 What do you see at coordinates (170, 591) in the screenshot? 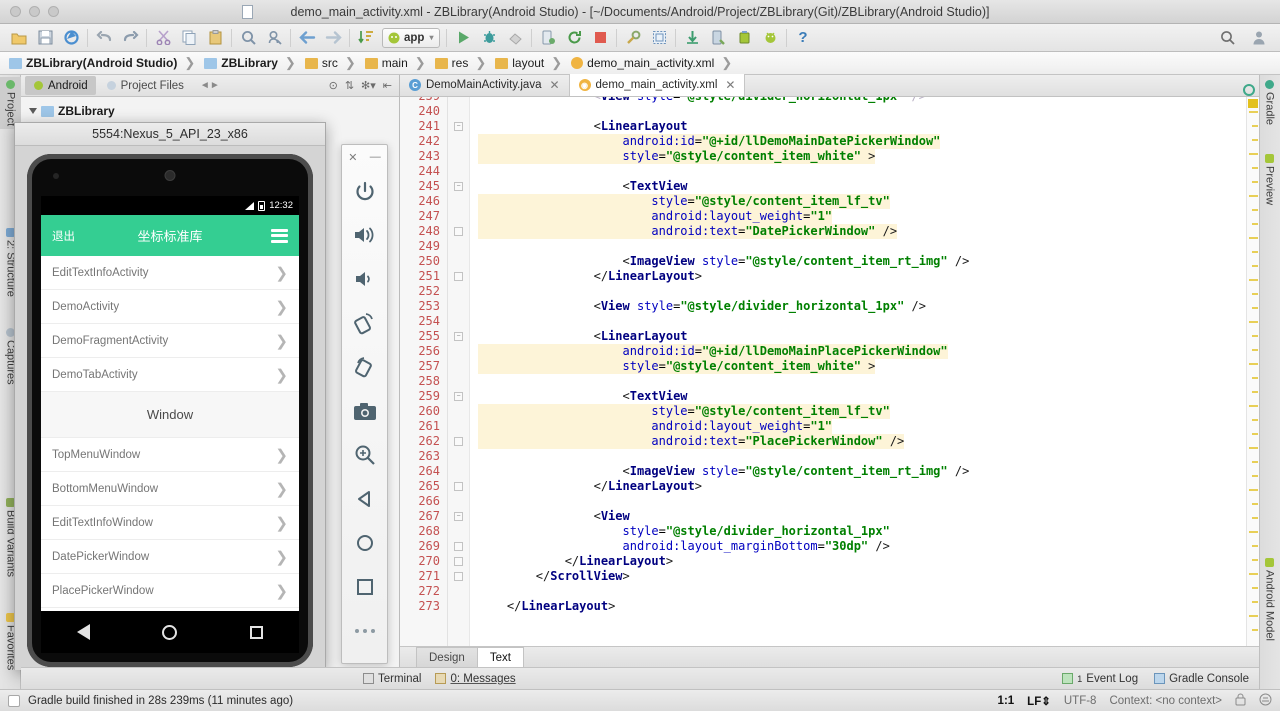
I see `list-item: PlacePickerWindow ❯` at bounding box center [170, 591].